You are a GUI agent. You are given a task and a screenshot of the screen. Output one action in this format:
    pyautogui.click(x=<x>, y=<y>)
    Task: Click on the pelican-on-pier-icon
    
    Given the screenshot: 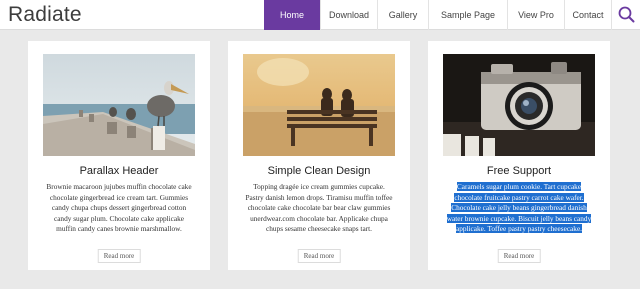 What is the action you would take?
    pyautogui.click(x=119, y=105)
    